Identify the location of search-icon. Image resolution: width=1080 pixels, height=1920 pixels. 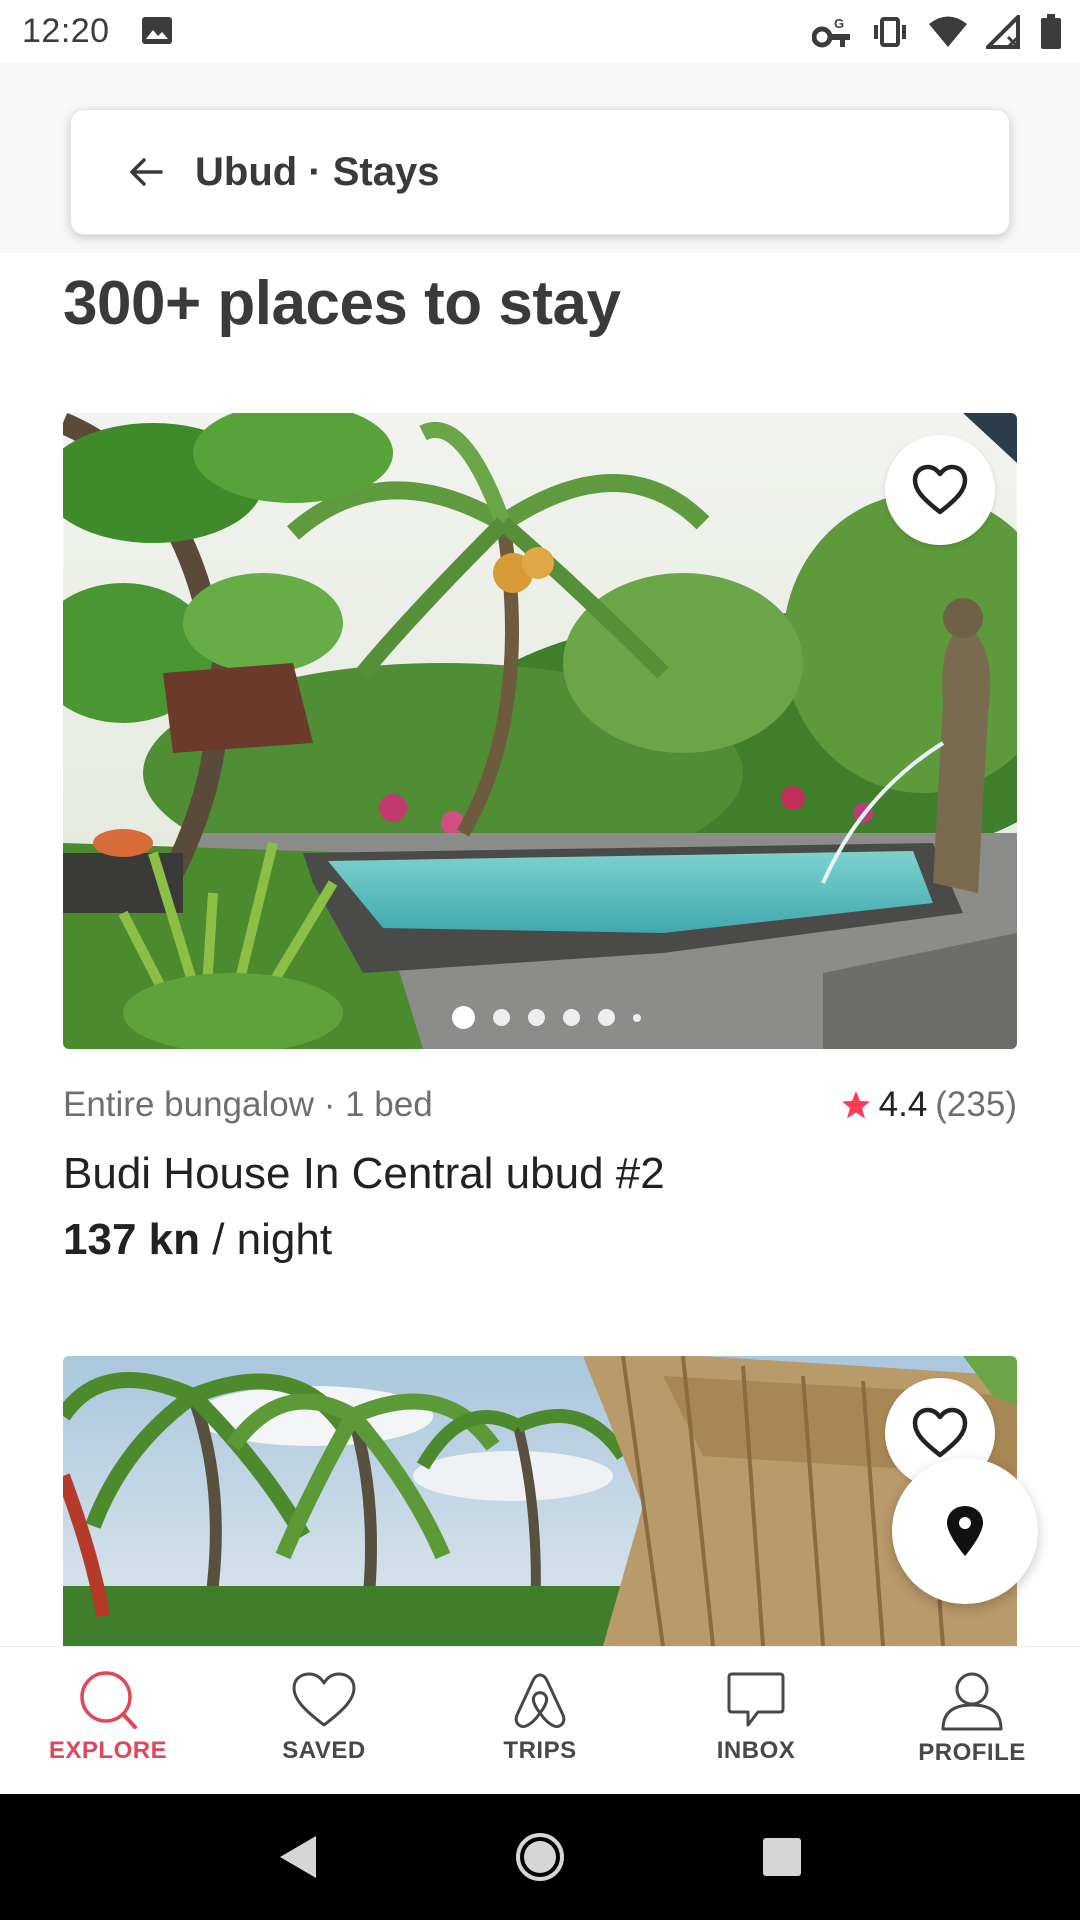
(108, 1700).